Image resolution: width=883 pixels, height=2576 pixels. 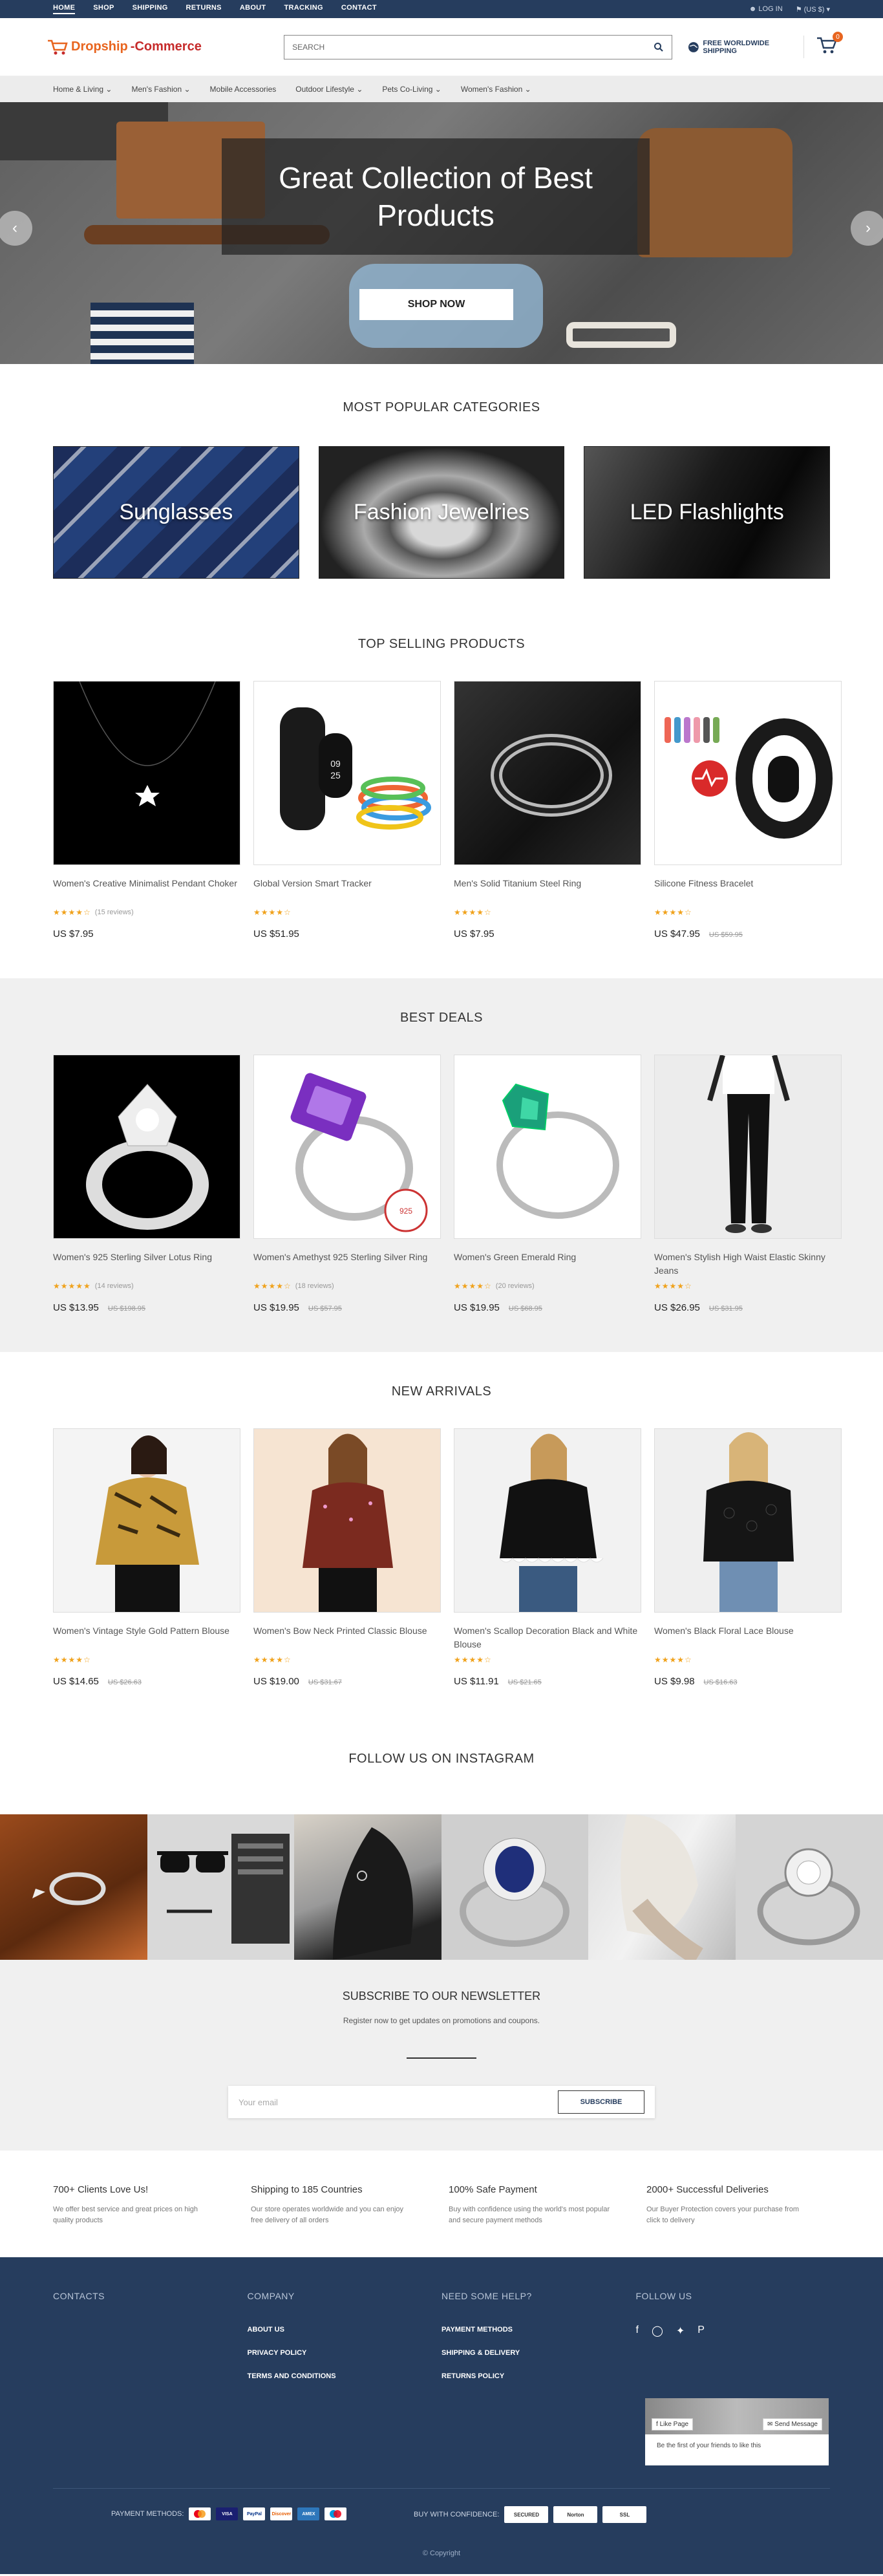 I want to click on twitter-icon: ✦, so click(x=680, y=2330).